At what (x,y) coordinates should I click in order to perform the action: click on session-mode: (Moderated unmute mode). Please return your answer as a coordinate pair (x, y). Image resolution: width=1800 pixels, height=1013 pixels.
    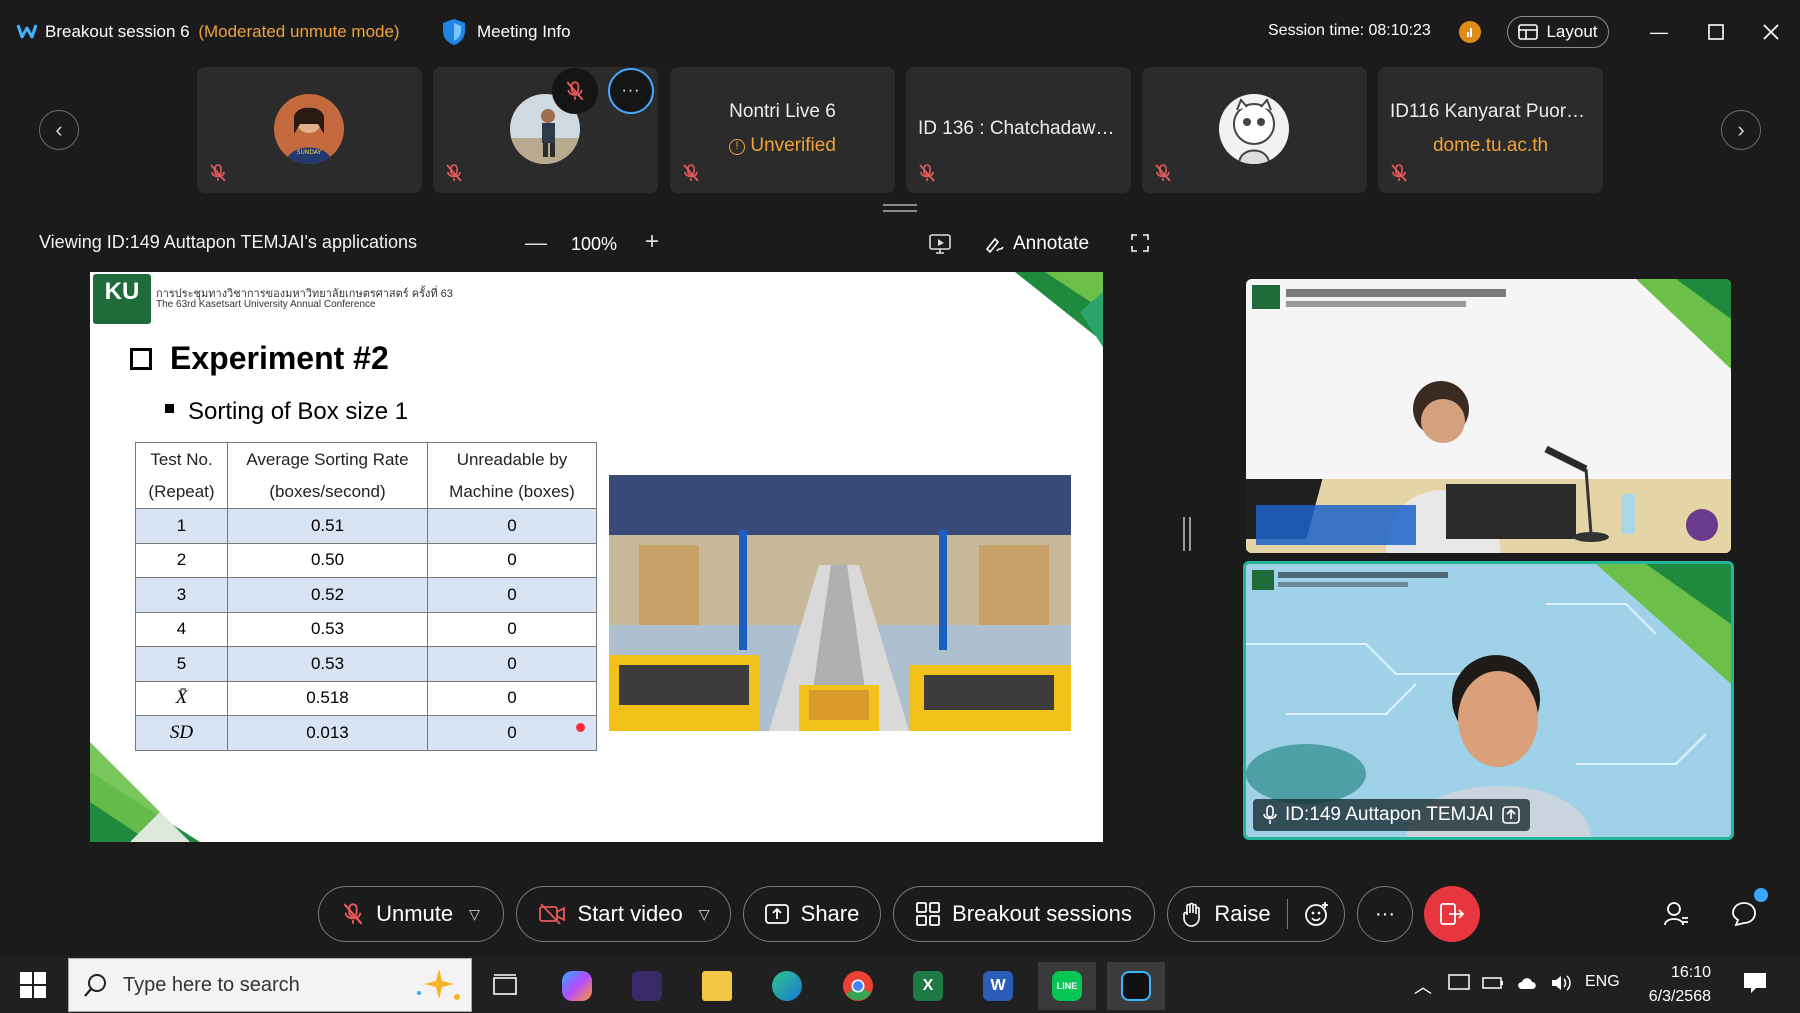
    Looking at the image, I should click on (299, 31).